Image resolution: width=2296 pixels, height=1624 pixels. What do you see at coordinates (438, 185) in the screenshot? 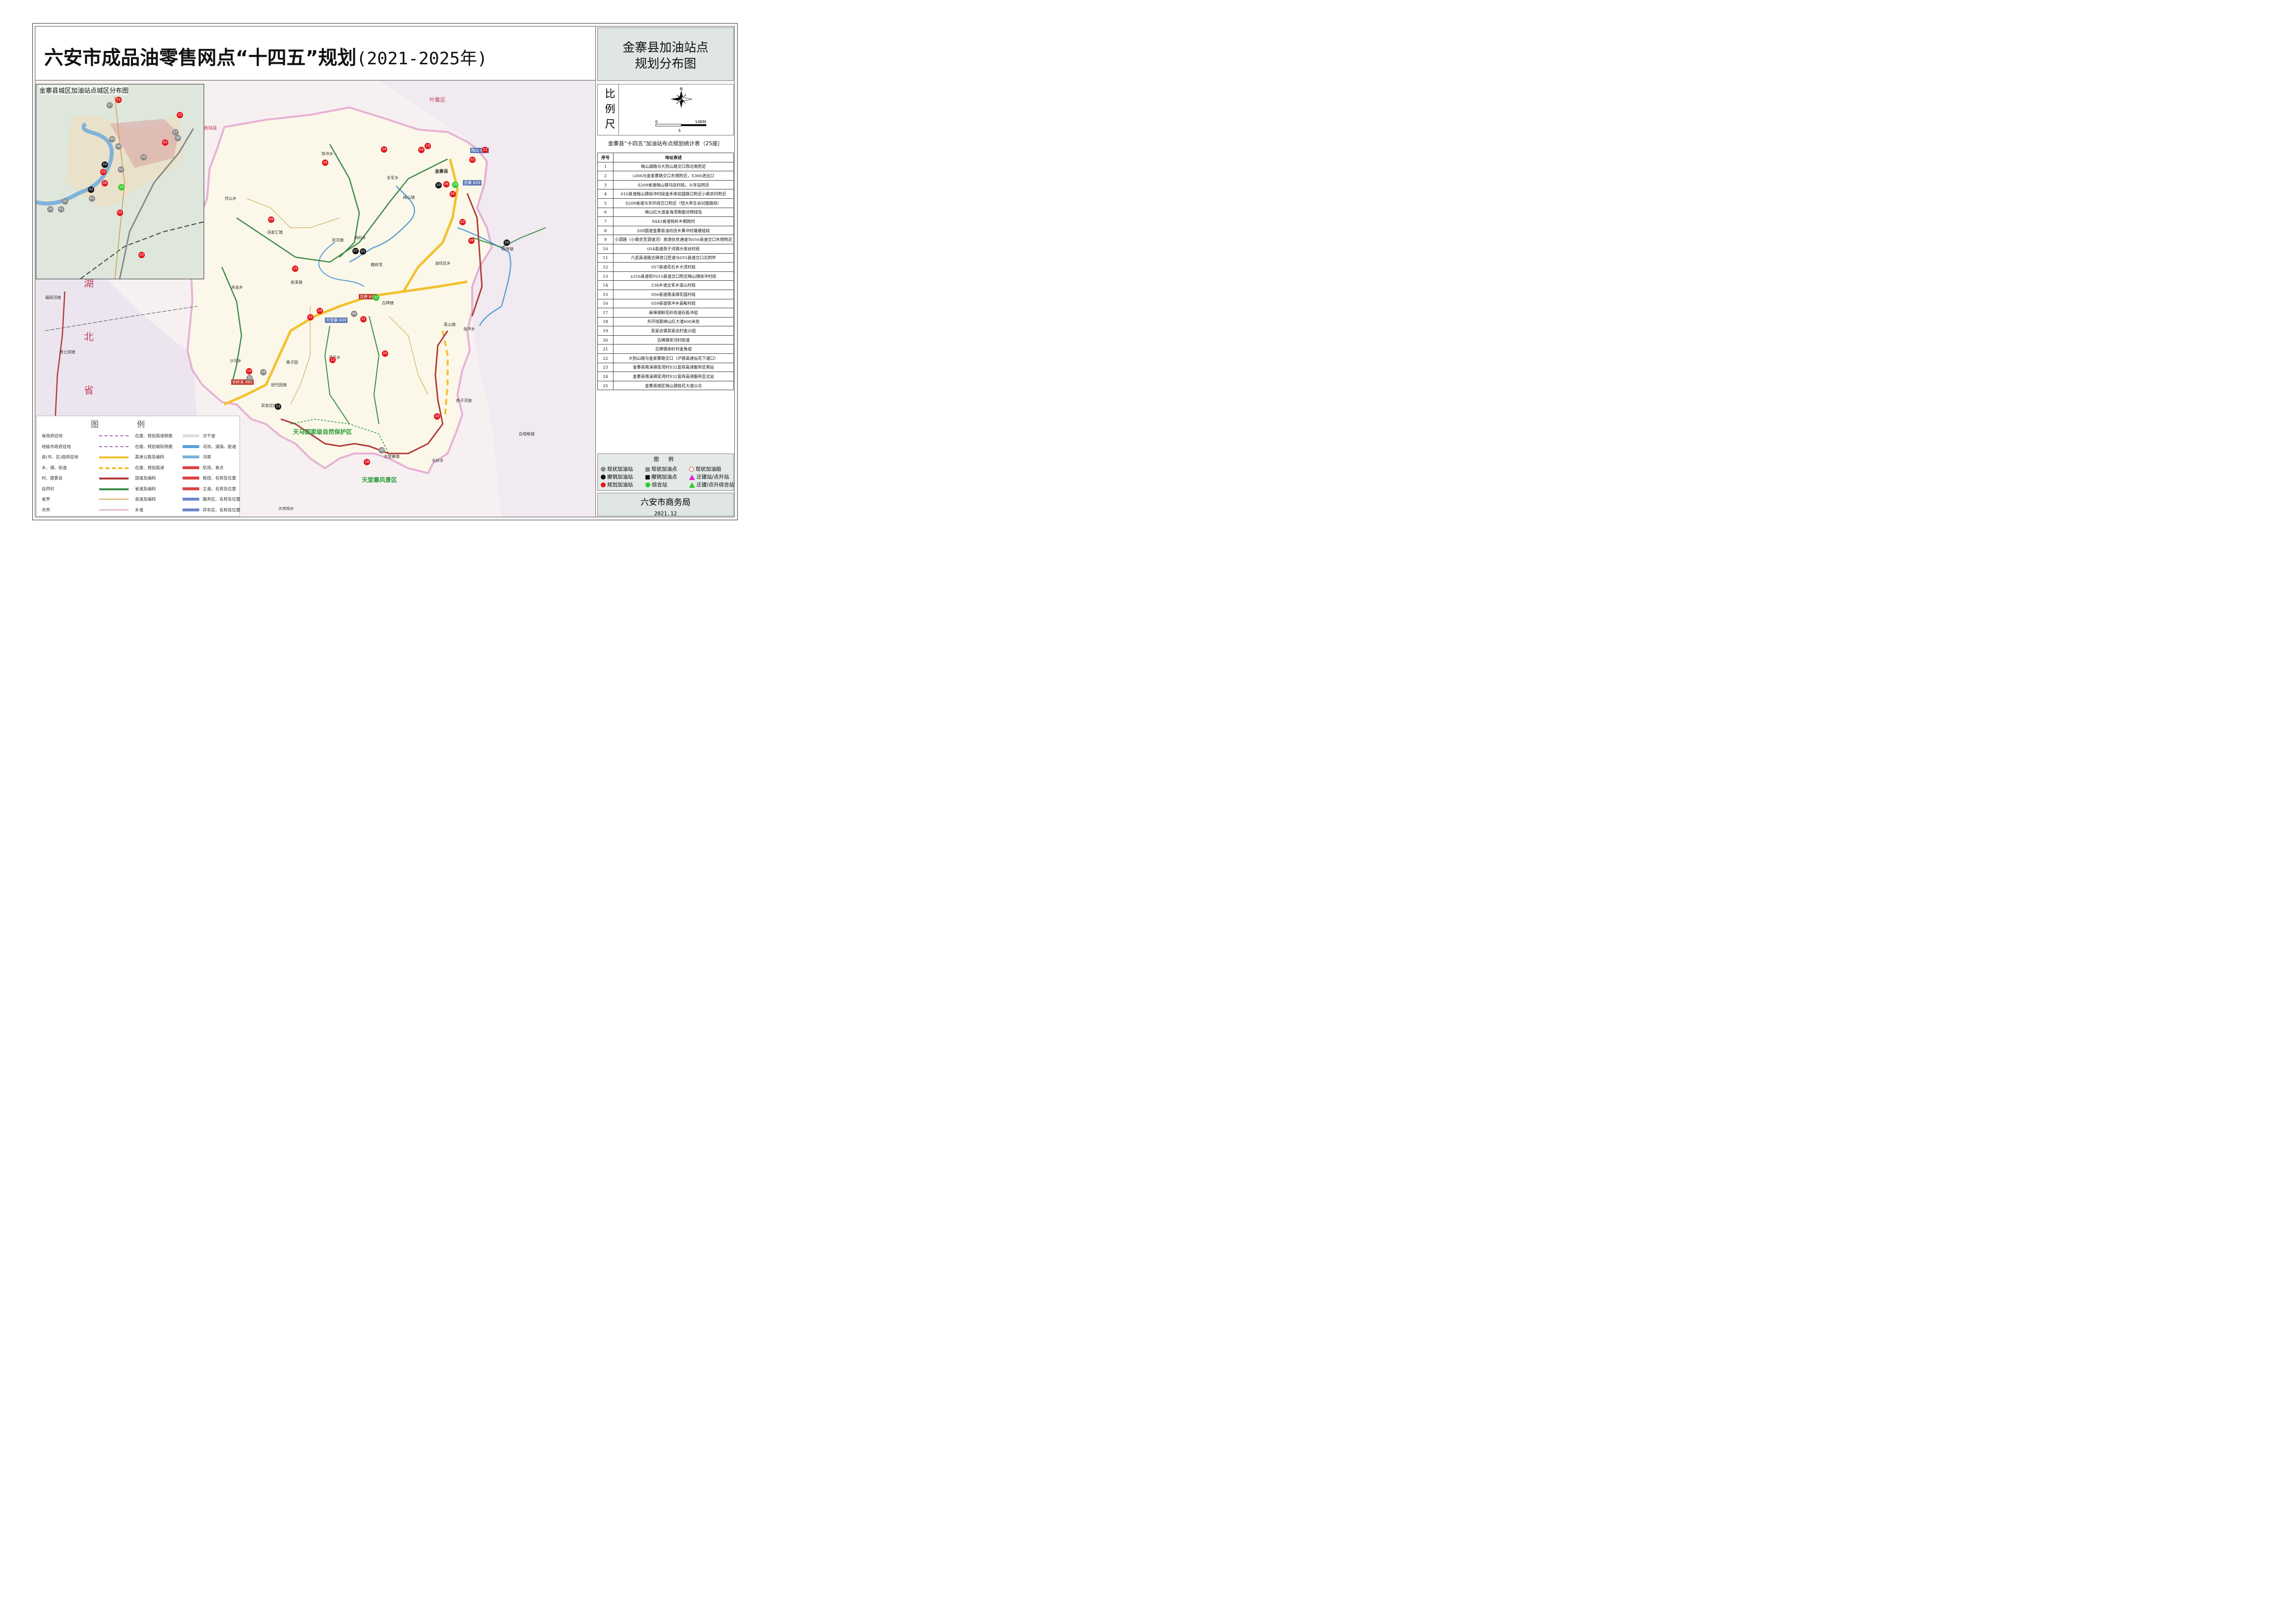
I see `removed-station-marker: 33` at bounding box center [438, 185].